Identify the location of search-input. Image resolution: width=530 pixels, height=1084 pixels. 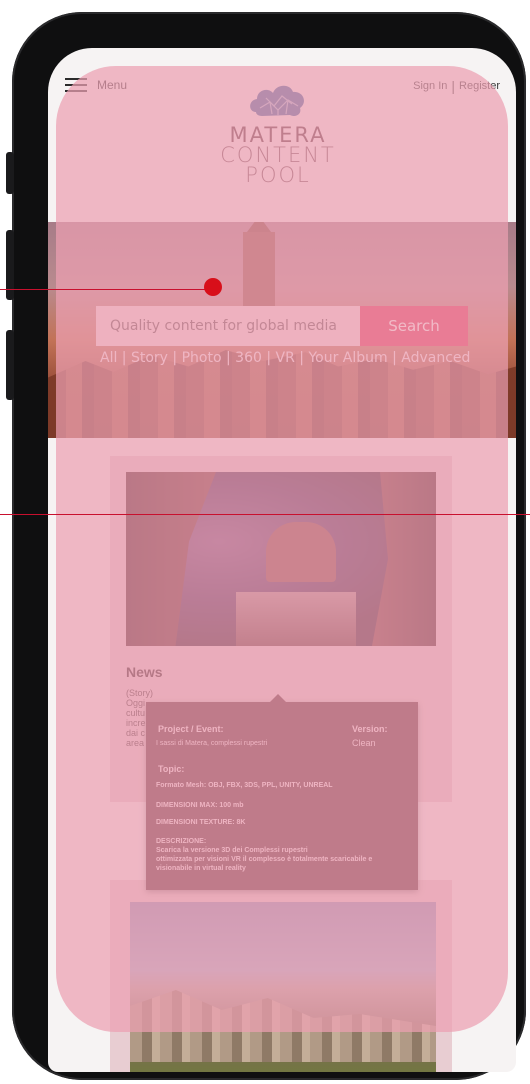
(228, 326).